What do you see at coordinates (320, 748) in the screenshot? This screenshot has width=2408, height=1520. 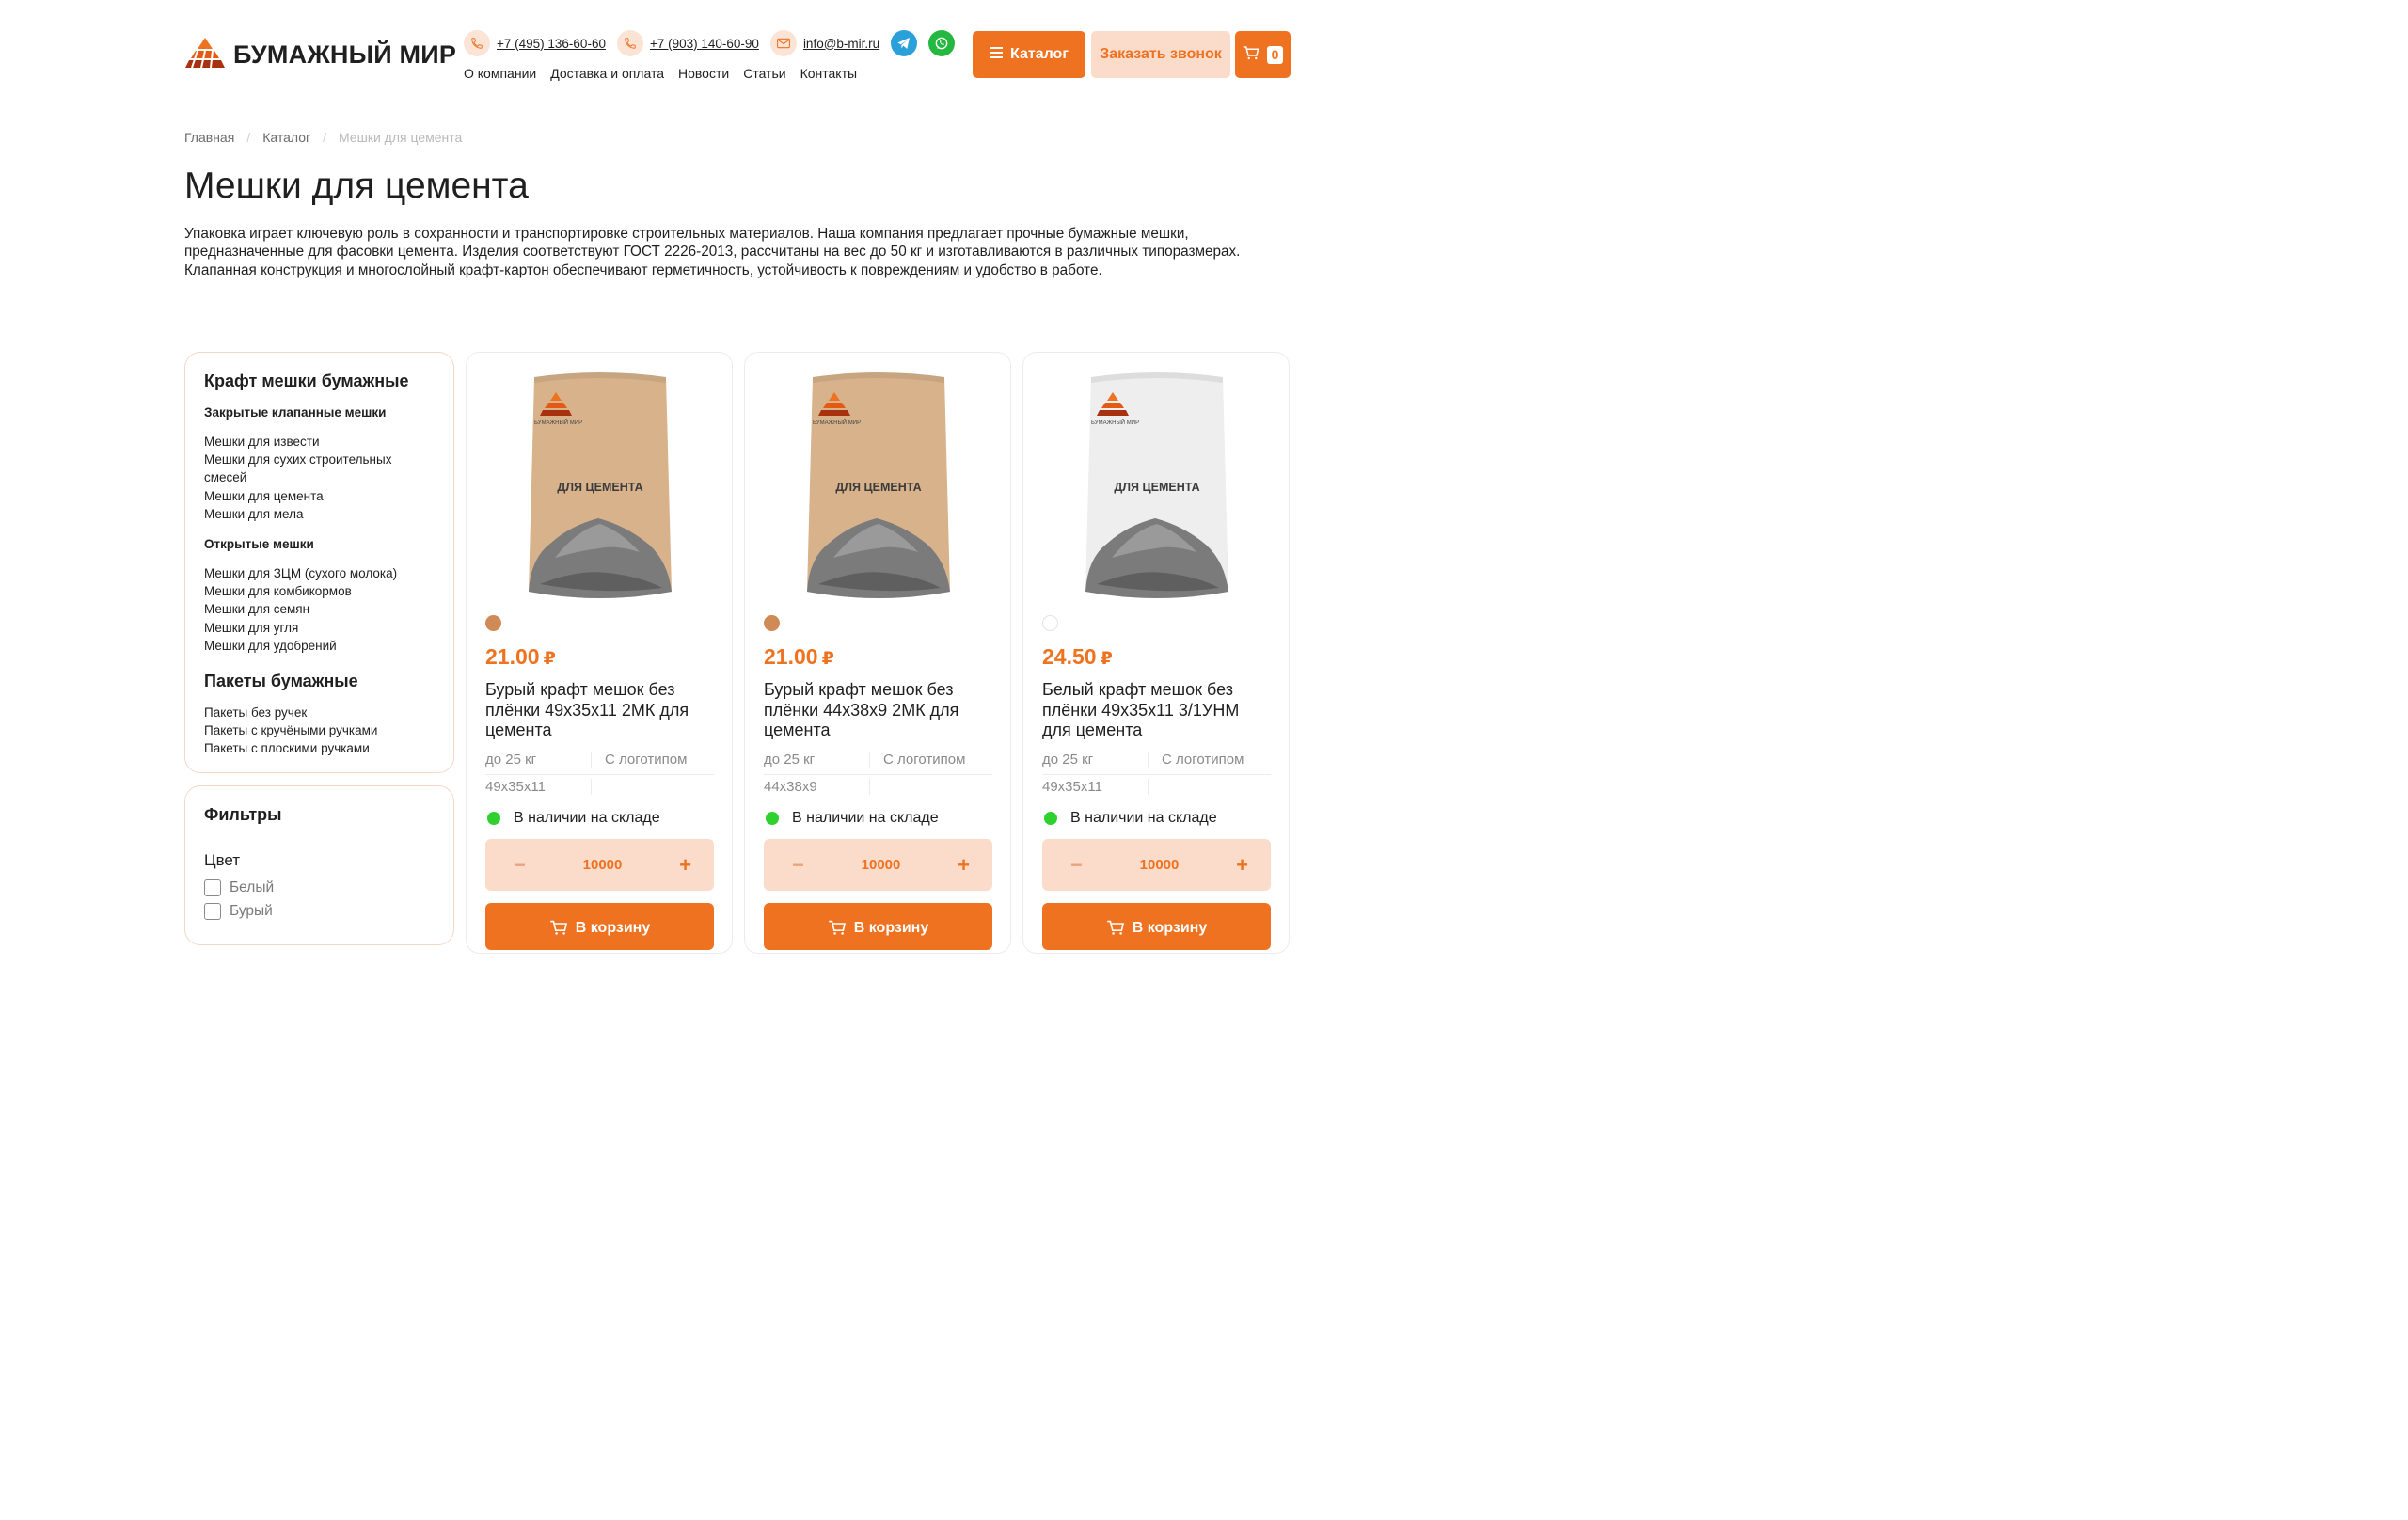 I see `sidebar-item-flat-handles: Пакеты с плоскими ручками` at bounding box center [320, 748].